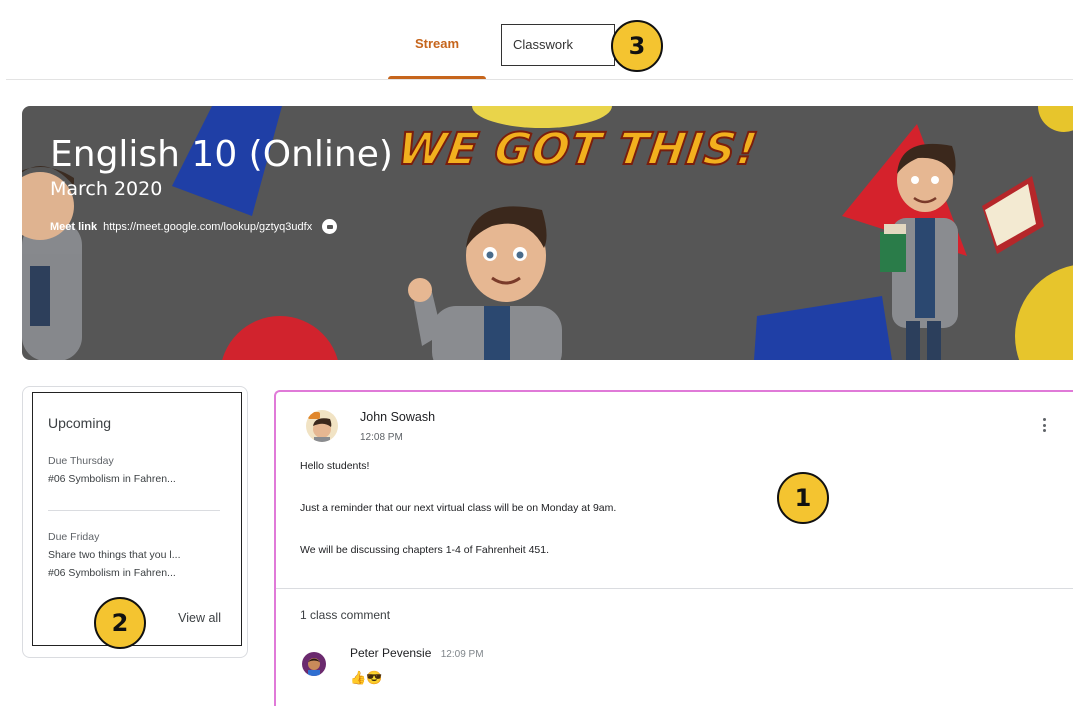  Describe the element at coordinates (674, 588) in the screenshot. I see `post-divider` at that location.